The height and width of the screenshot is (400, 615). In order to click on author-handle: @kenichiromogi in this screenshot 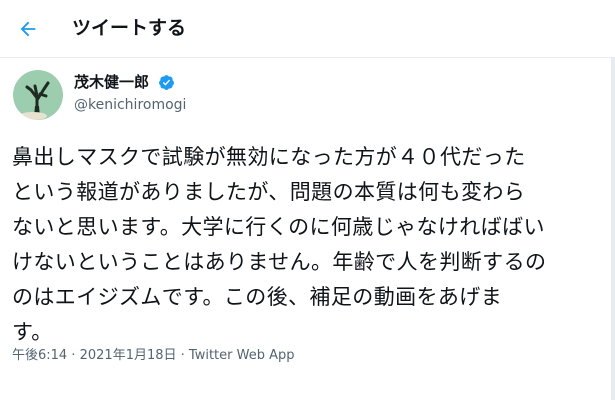, I will do `click(130, 105)`.